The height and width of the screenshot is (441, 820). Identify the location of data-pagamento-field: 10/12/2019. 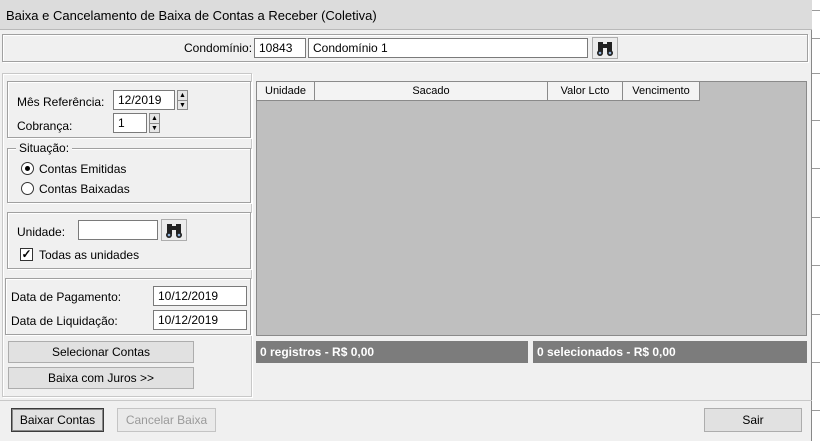
(200, 296).